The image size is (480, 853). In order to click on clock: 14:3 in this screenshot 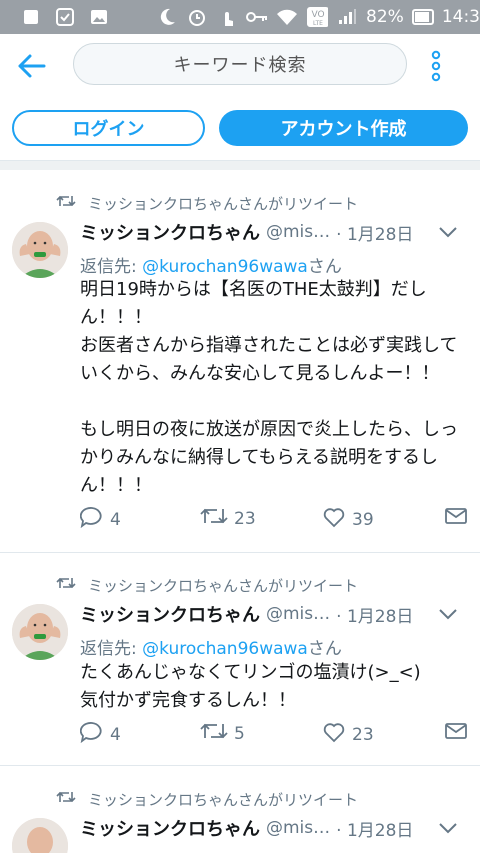, I will do `click(460, 17)`.